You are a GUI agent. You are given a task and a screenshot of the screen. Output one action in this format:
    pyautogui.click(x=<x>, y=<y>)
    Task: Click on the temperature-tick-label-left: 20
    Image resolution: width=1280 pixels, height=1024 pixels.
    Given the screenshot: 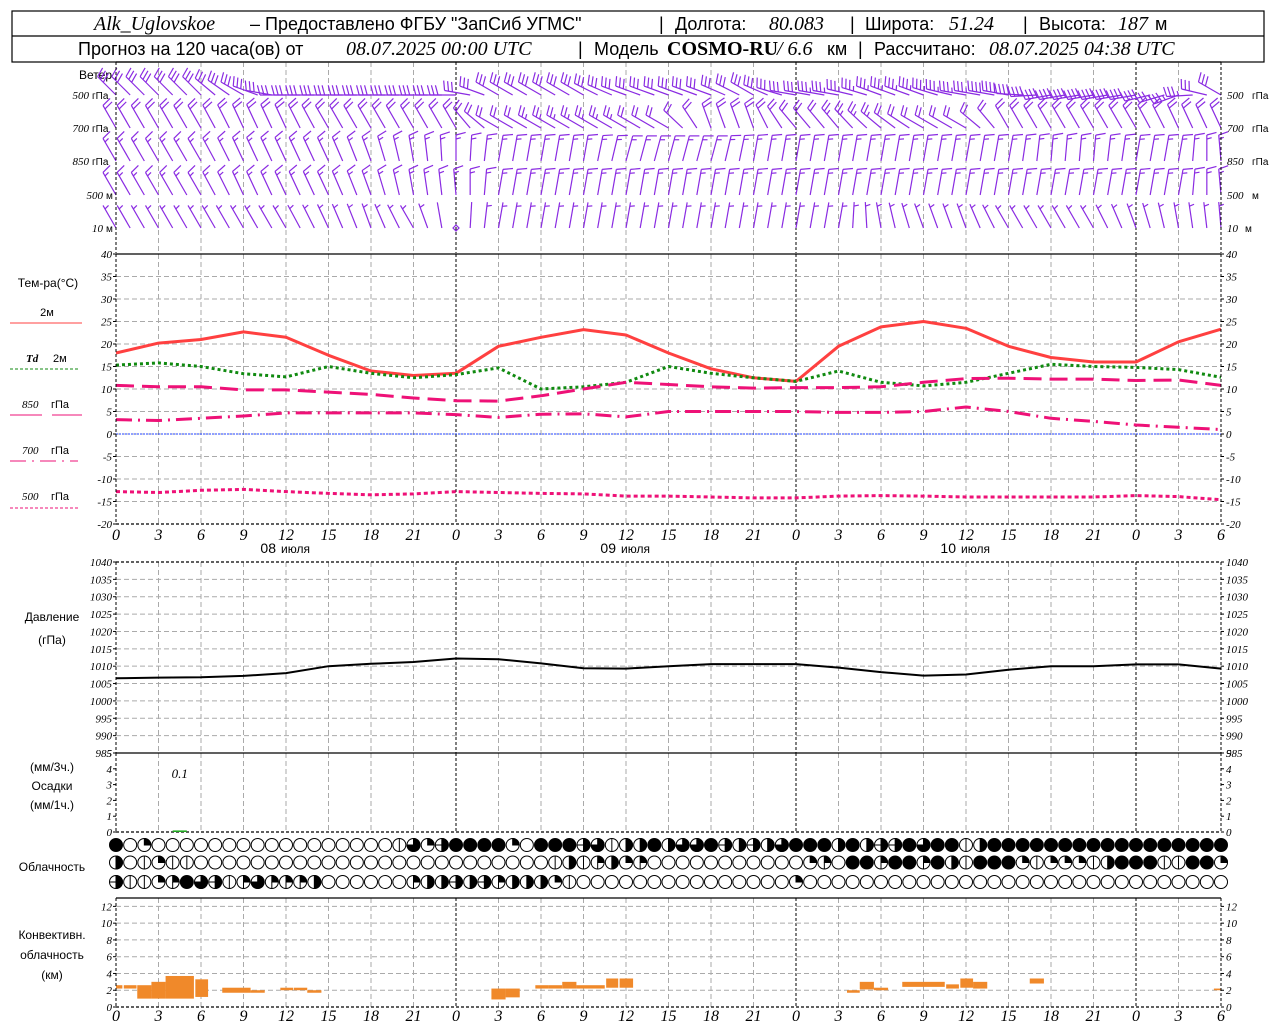 What is the action you would take?
    pyautogui.click(x=107, y=345)
    